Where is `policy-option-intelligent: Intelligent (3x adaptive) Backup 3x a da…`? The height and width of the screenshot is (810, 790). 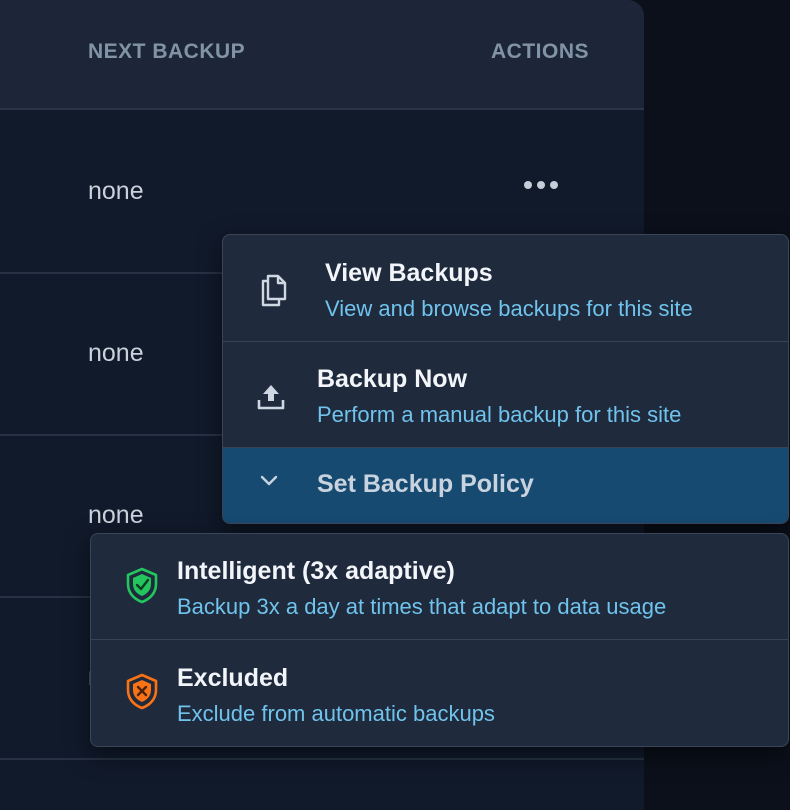 policy-option-intelligent: Intelligent (3x adaptive) Backup 3x a da… is located at coordinates (439, 587).